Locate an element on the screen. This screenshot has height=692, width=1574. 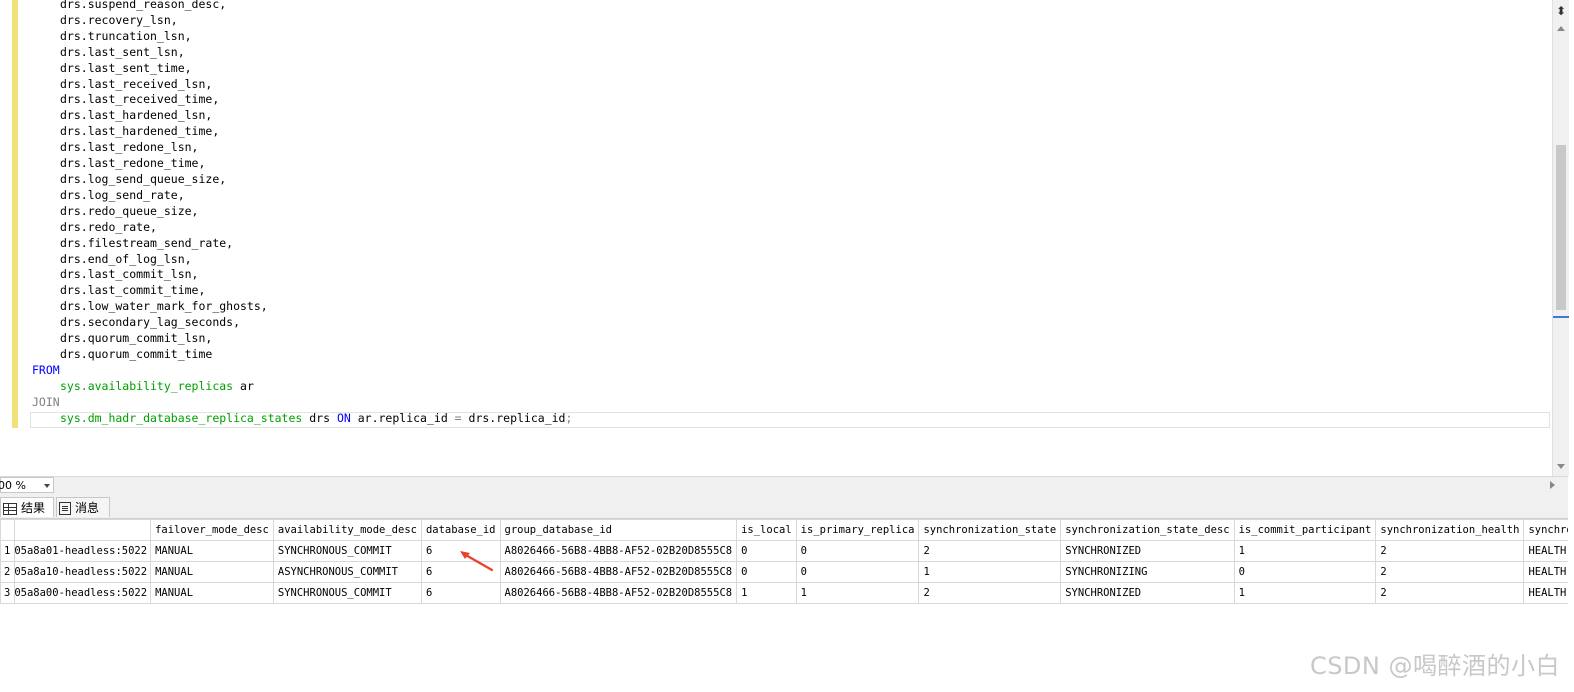
table-cell: 05a8a01-headless:5022 is located at coordinates (83, 551).